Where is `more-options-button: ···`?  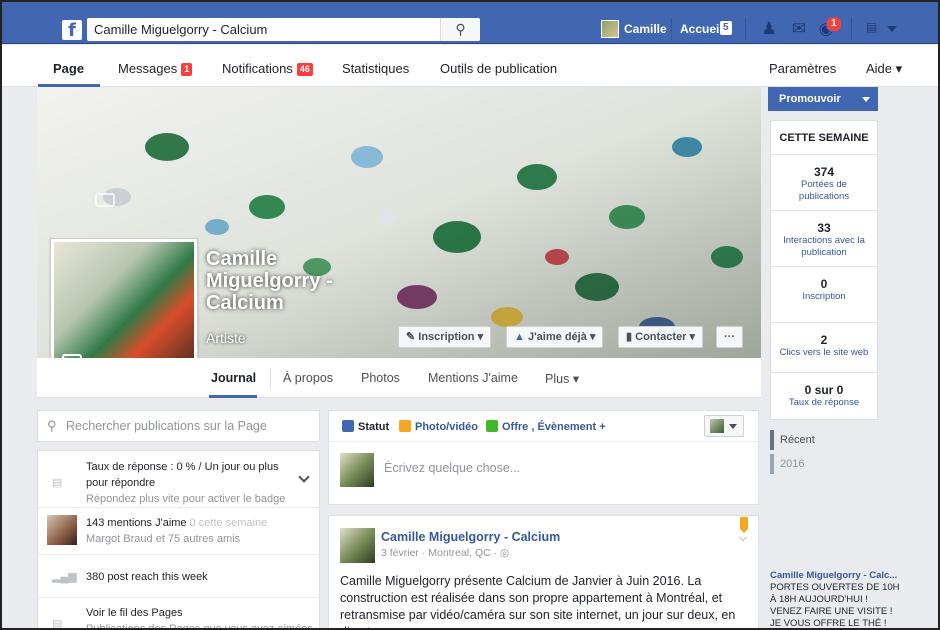
more-options-button: ··· is located at coordinates (729, 337).